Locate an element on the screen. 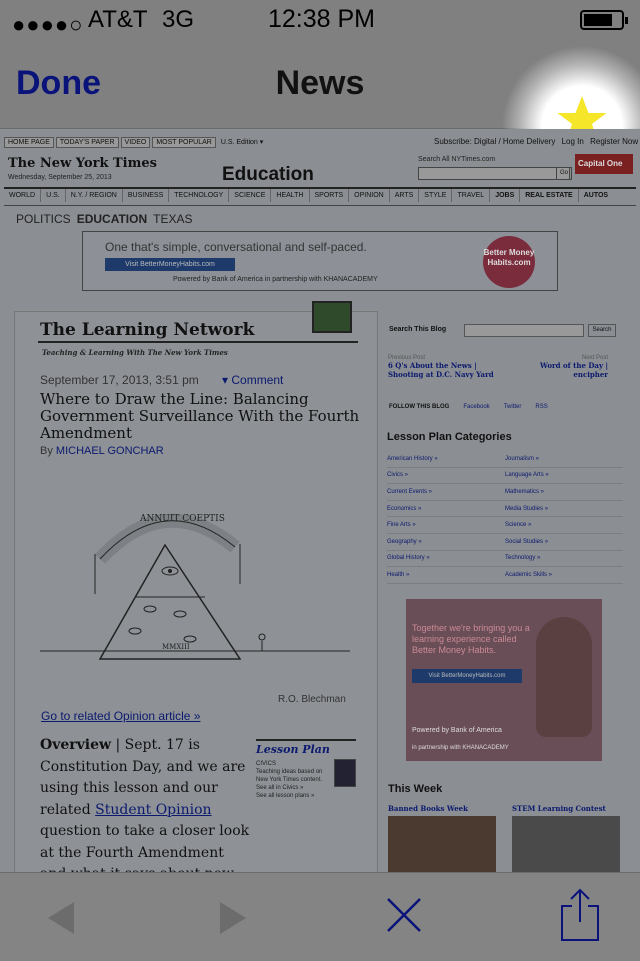 This screenshot has width=640, height=961. nav-us: U.S. is located at coordinates (53, 195).